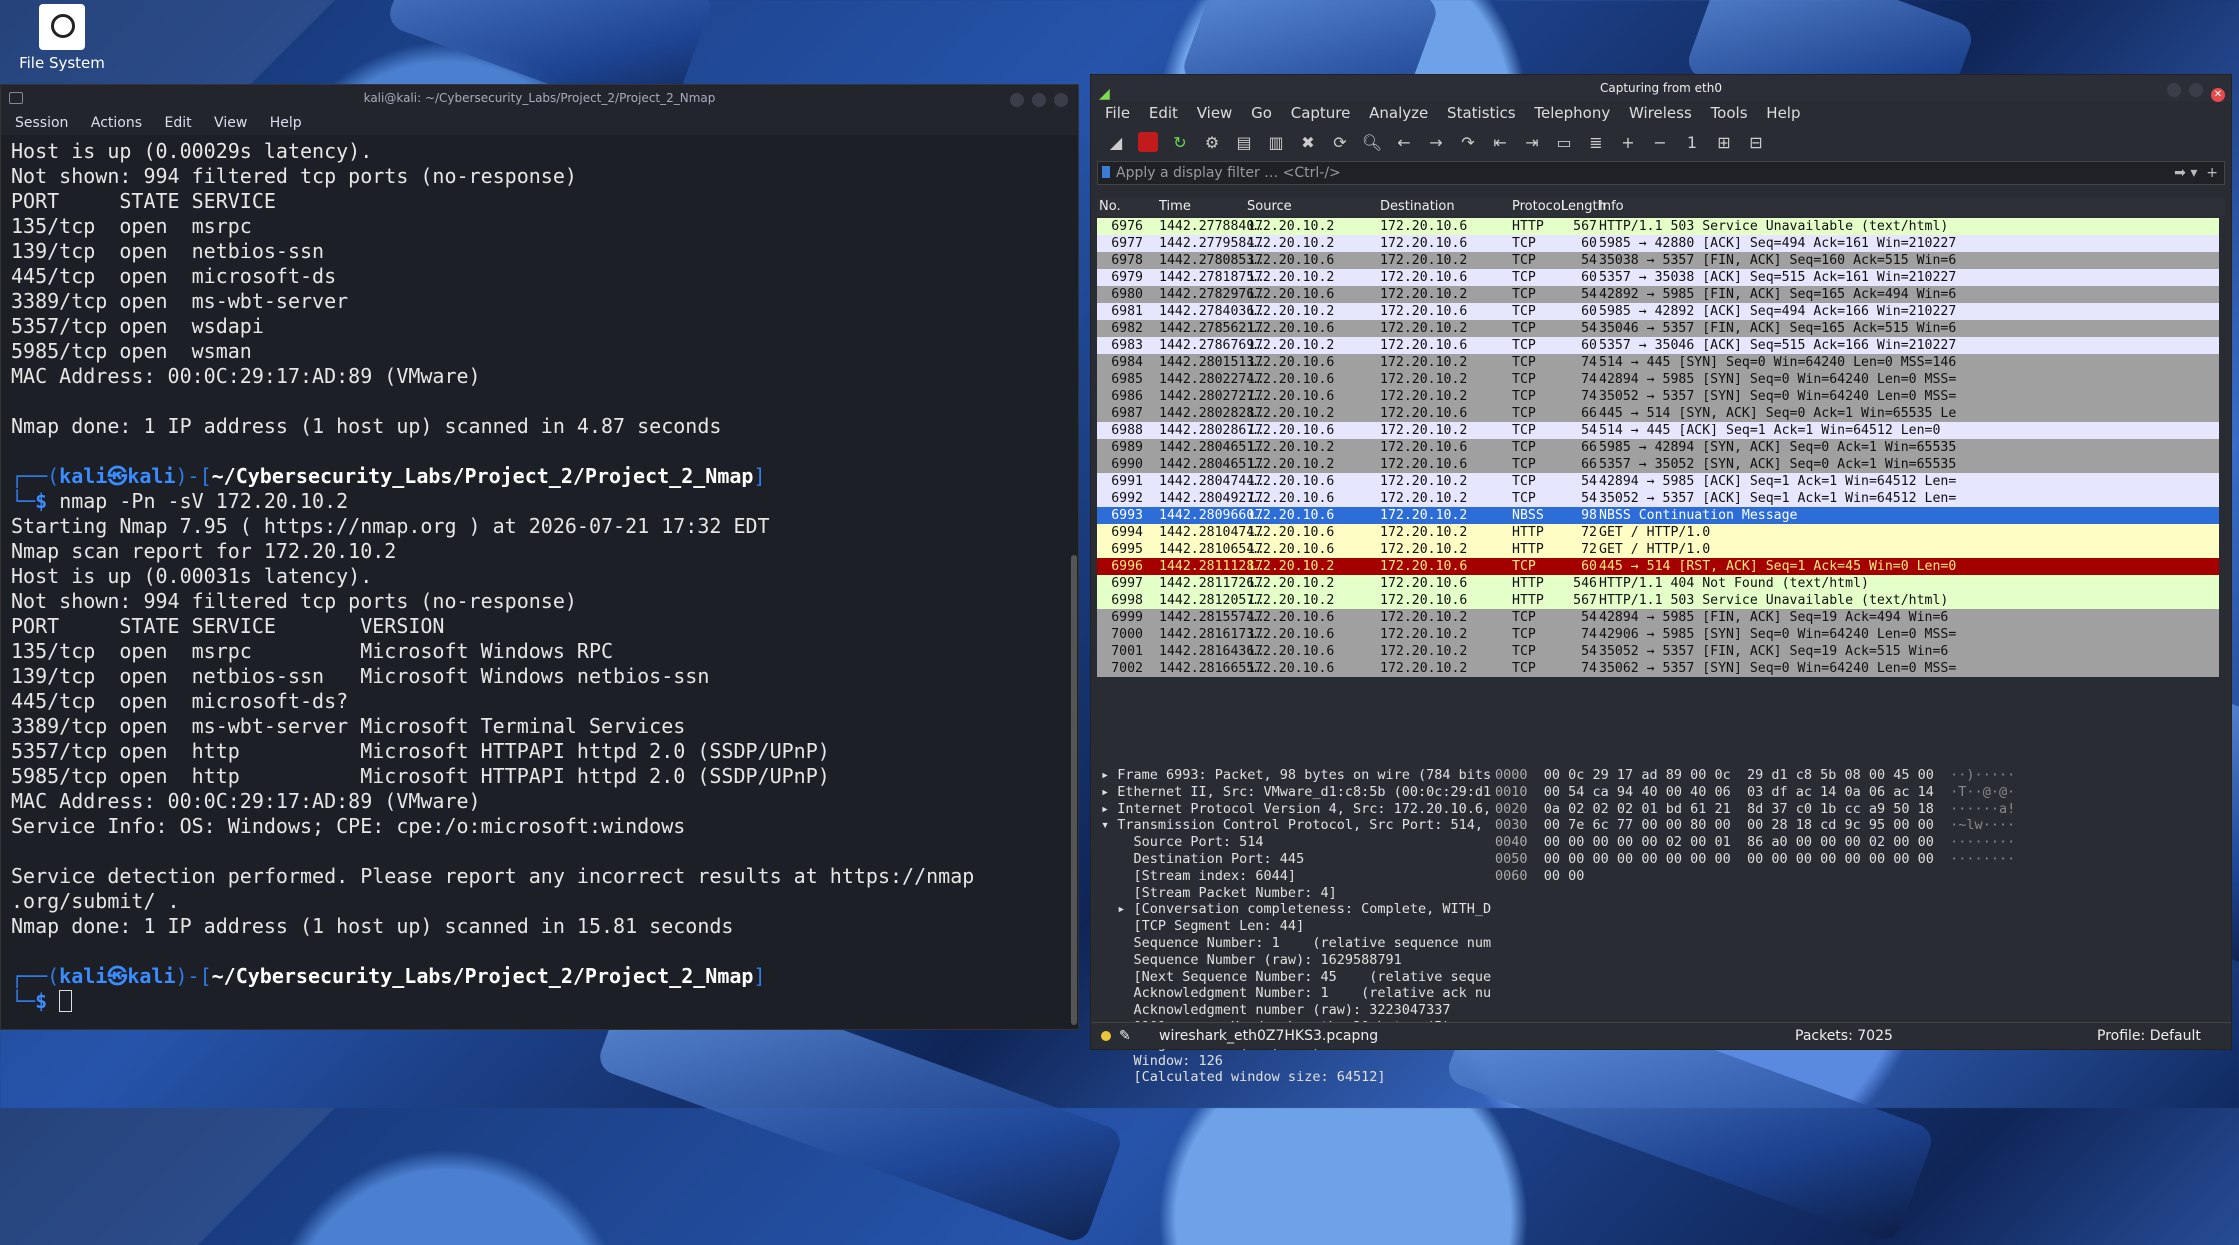 The height and width of the screenshot is (1245, 2239). Describe the element at coordinates (2149, 1036) in the screenshot. I see `profile-label: Profile: Default` at that location.